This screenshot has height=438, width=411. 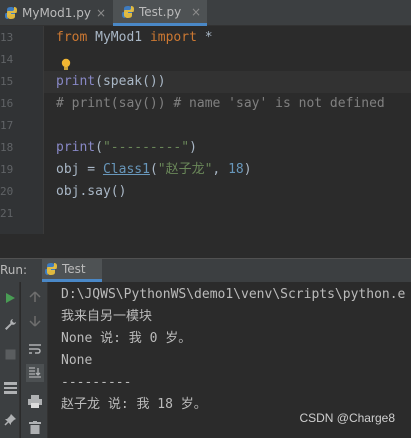 I want to click on run-tool-header: Run: Test, so click(x=205, y=270).